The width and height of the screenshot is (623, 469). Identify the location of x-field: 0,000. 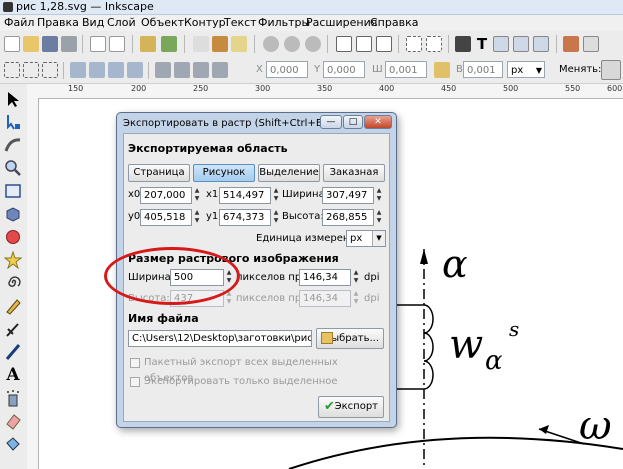
(287, 69).